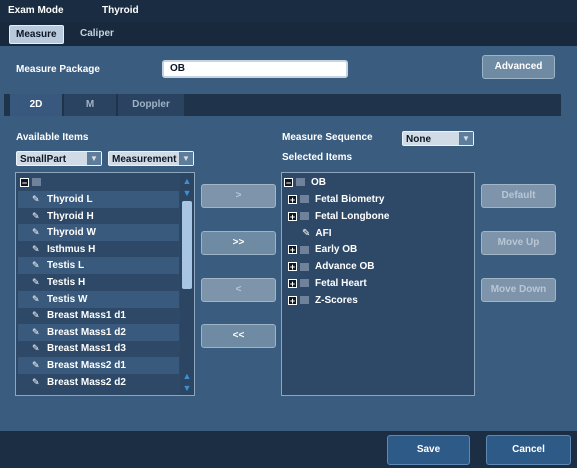 The height and width of the screenshot is (468, 577). I want to click on tab-m: M, so click(90, 105).